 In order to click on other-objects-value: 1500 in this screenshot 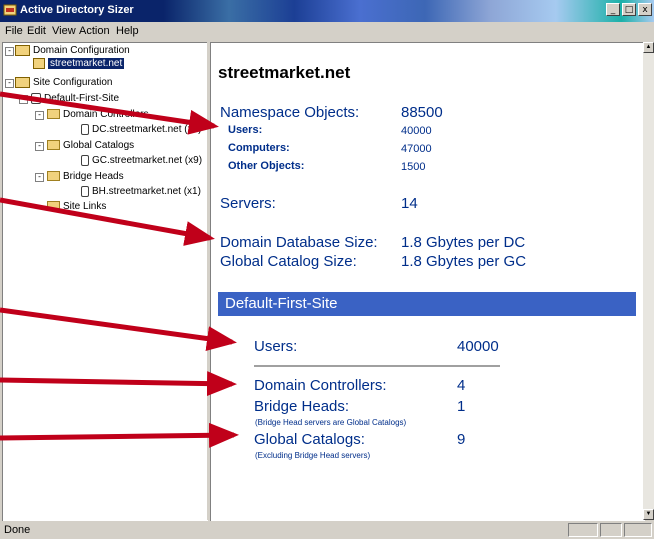, I will do `click(413, 167)`.